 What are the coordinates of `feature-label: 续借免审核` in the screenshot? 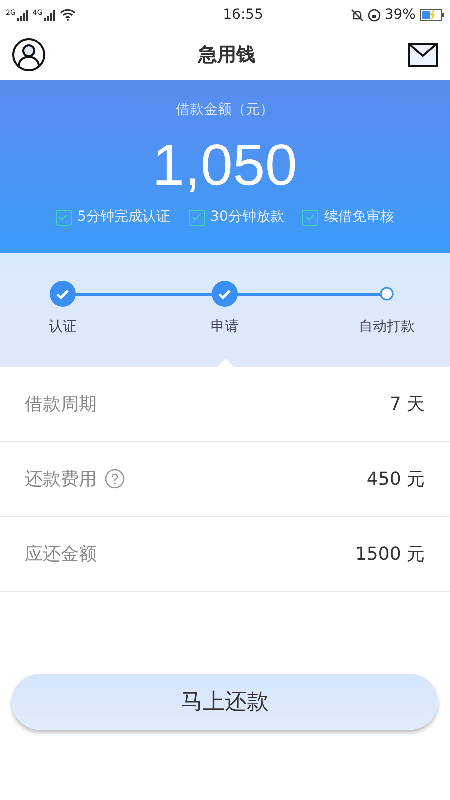 It's located at (359, 217).